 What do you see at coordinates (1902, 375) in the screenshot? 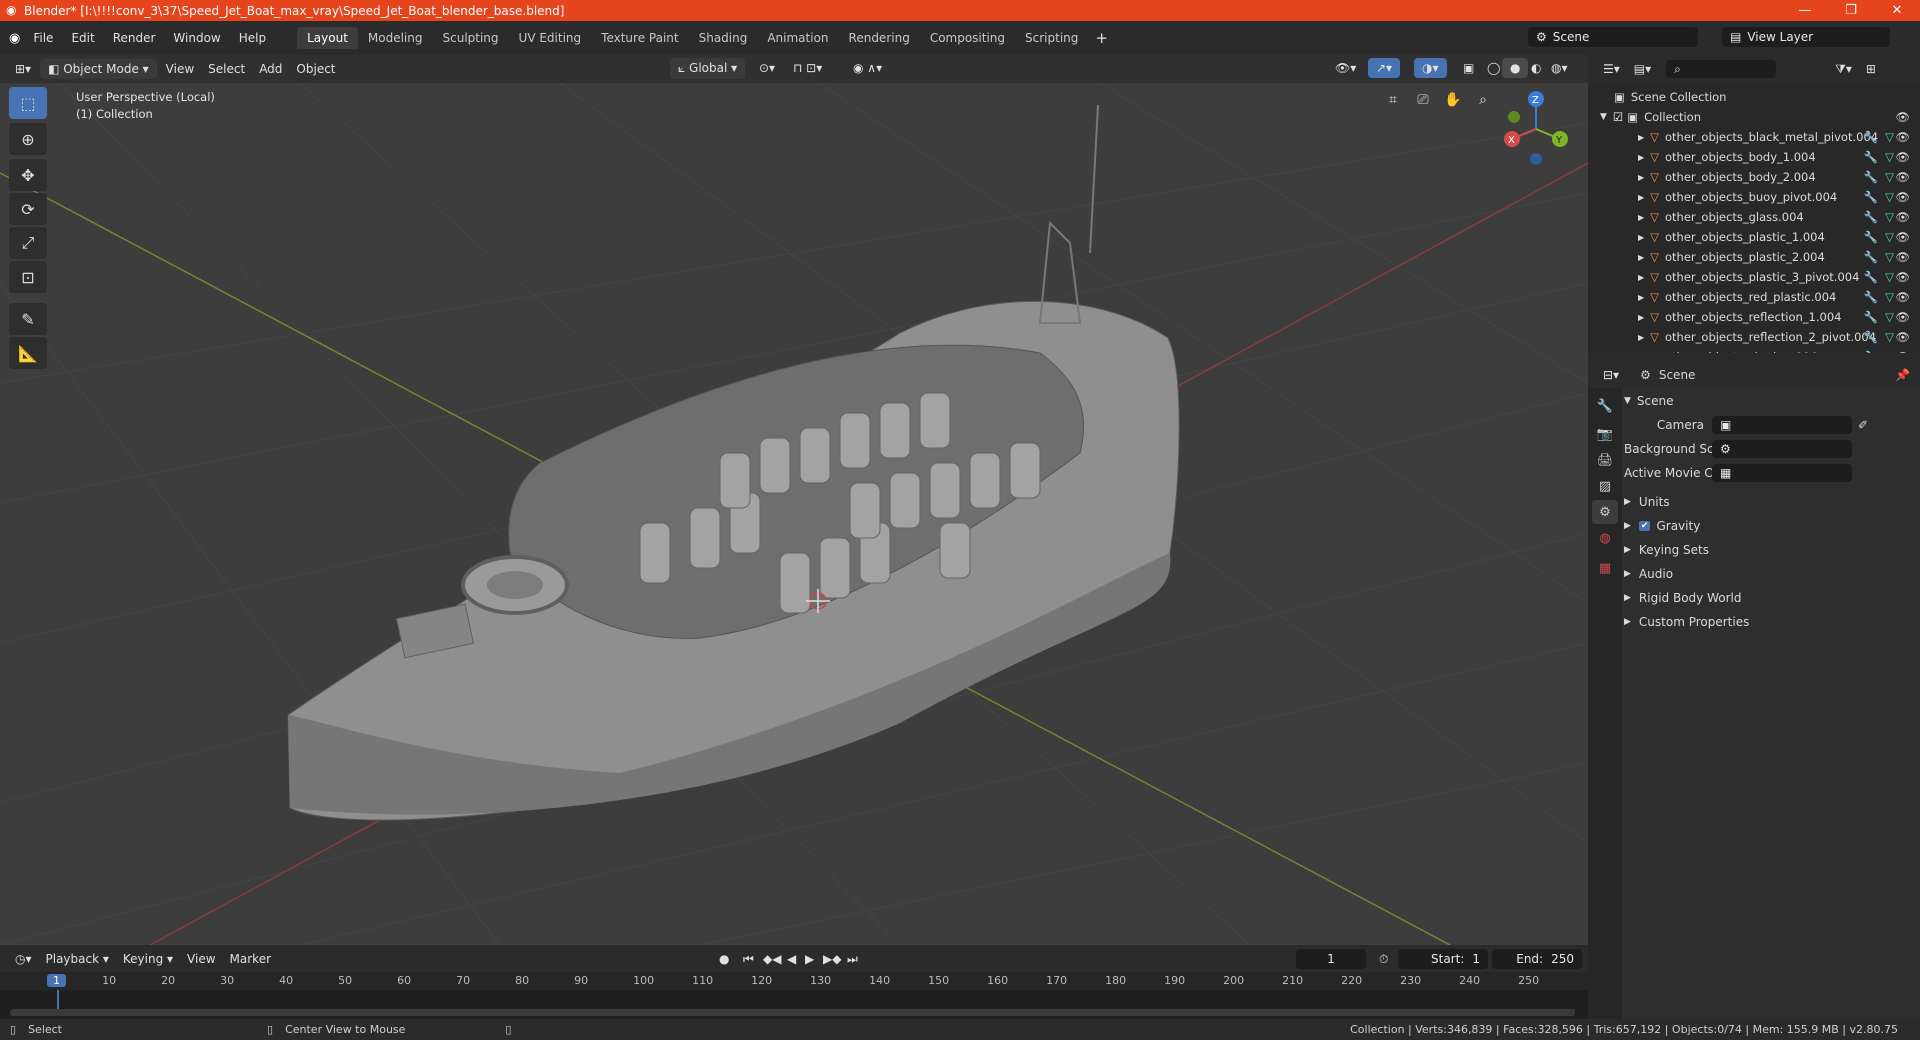
I see `pin-icon: 📌` at bounding box center [1902, 375].